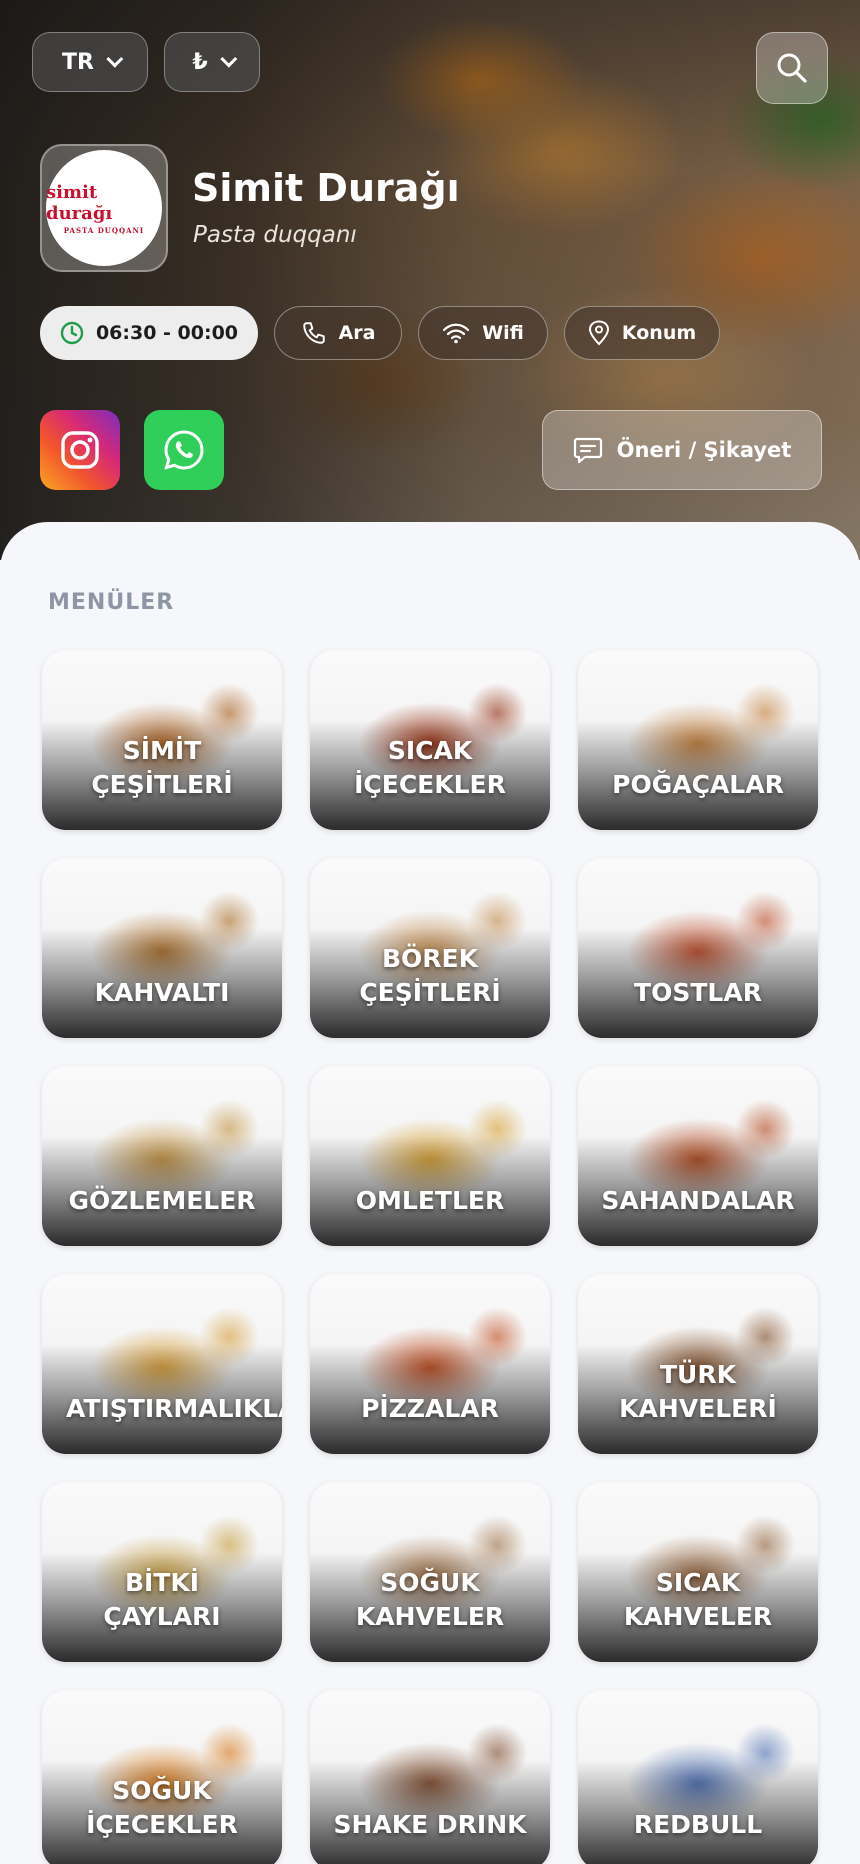 This screenshot has width=860, height=1864. Describe the element at coordinates (456, 333) in the screenshot. I see `wifi-icon` at that location.